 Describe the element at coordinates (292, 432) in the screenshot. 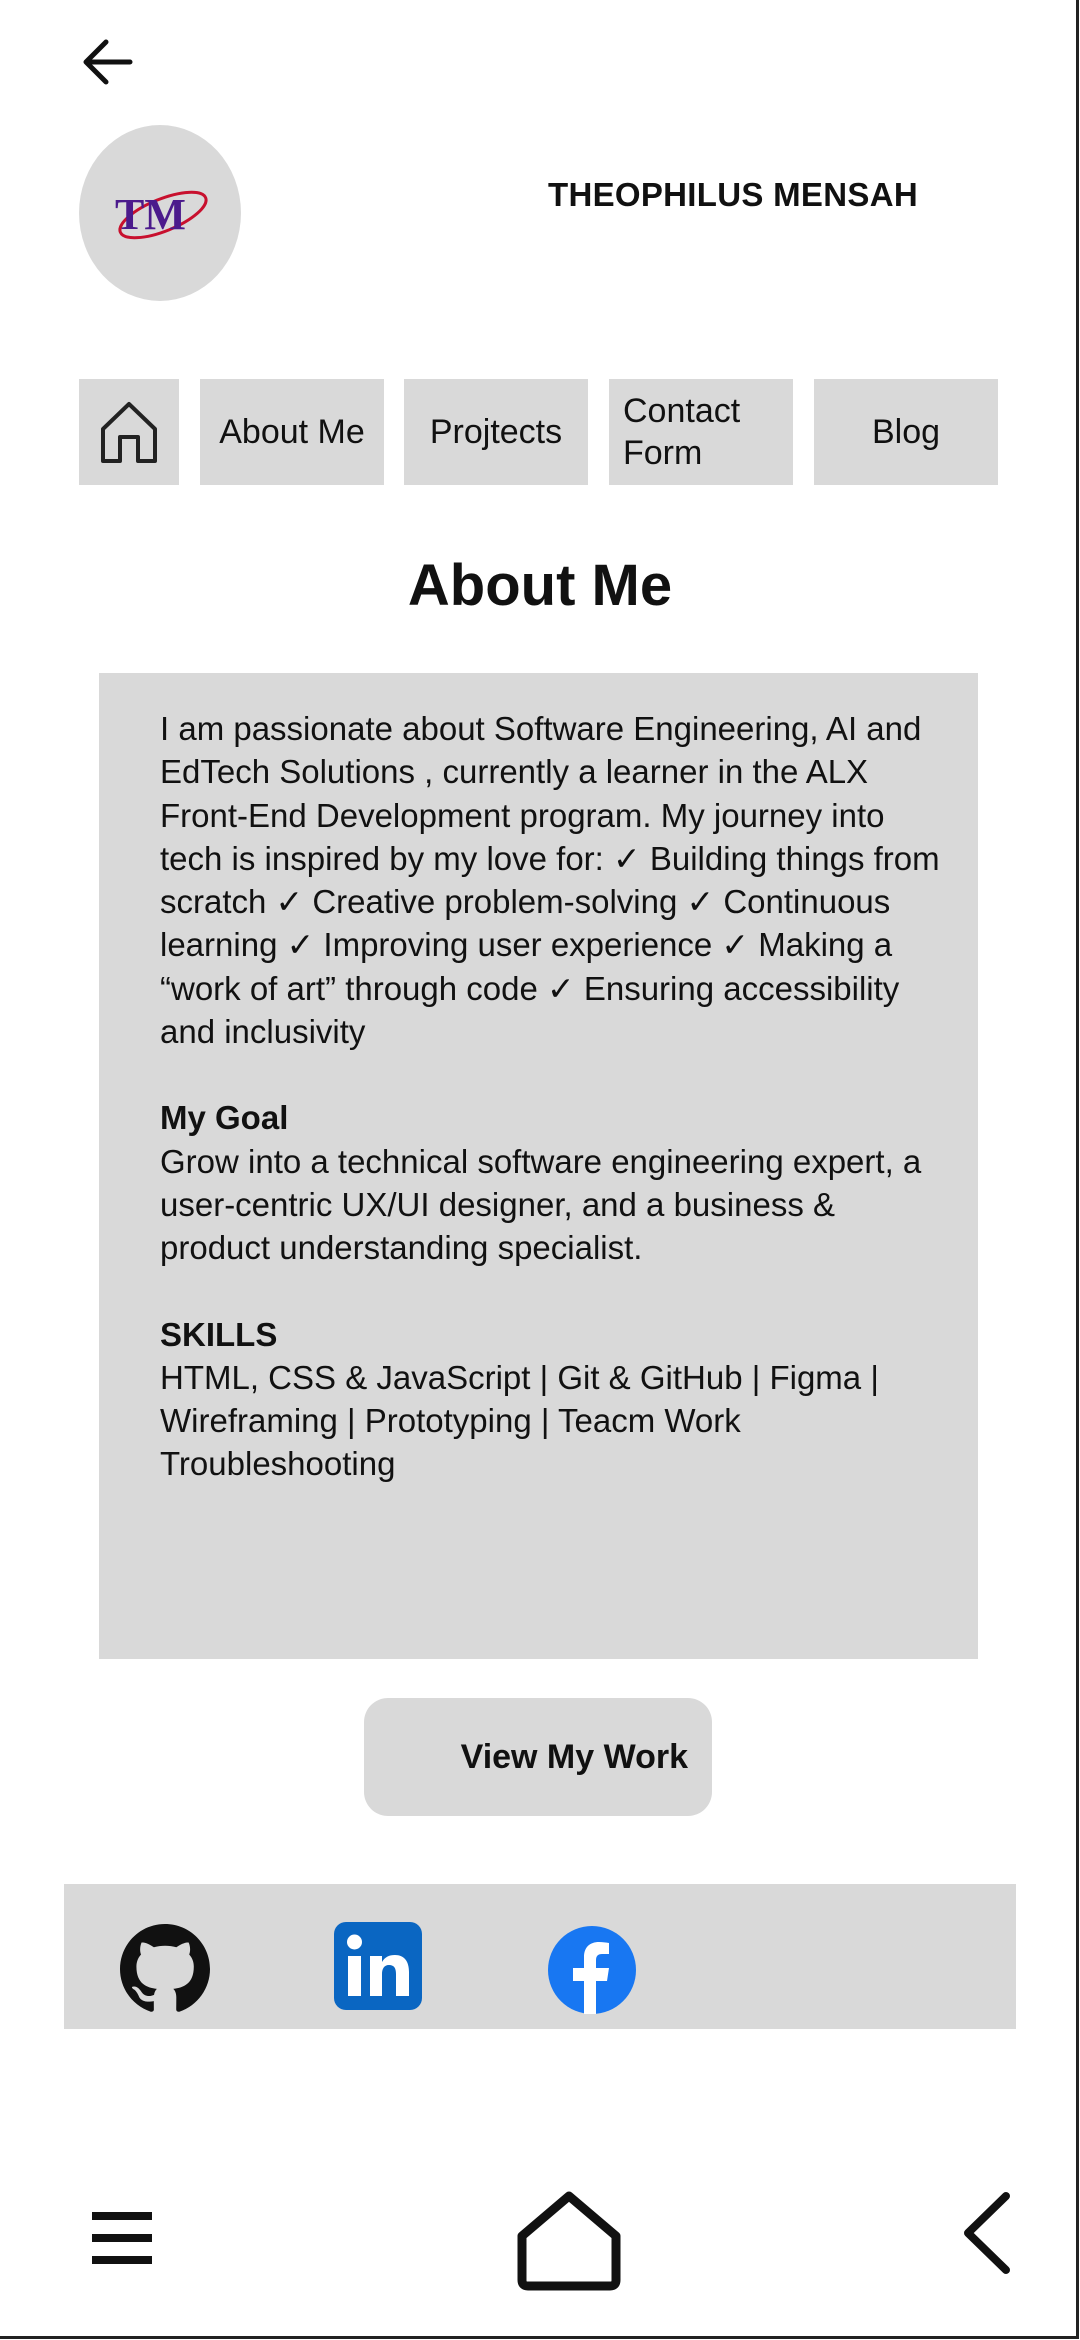

I see `nav-about-me: About Me` at that location.